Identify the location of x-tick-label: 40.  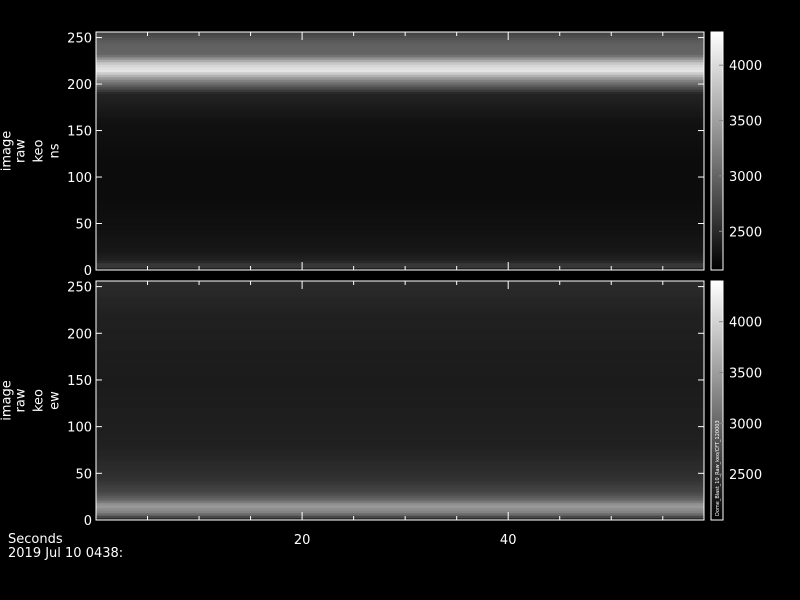
(508, 540).